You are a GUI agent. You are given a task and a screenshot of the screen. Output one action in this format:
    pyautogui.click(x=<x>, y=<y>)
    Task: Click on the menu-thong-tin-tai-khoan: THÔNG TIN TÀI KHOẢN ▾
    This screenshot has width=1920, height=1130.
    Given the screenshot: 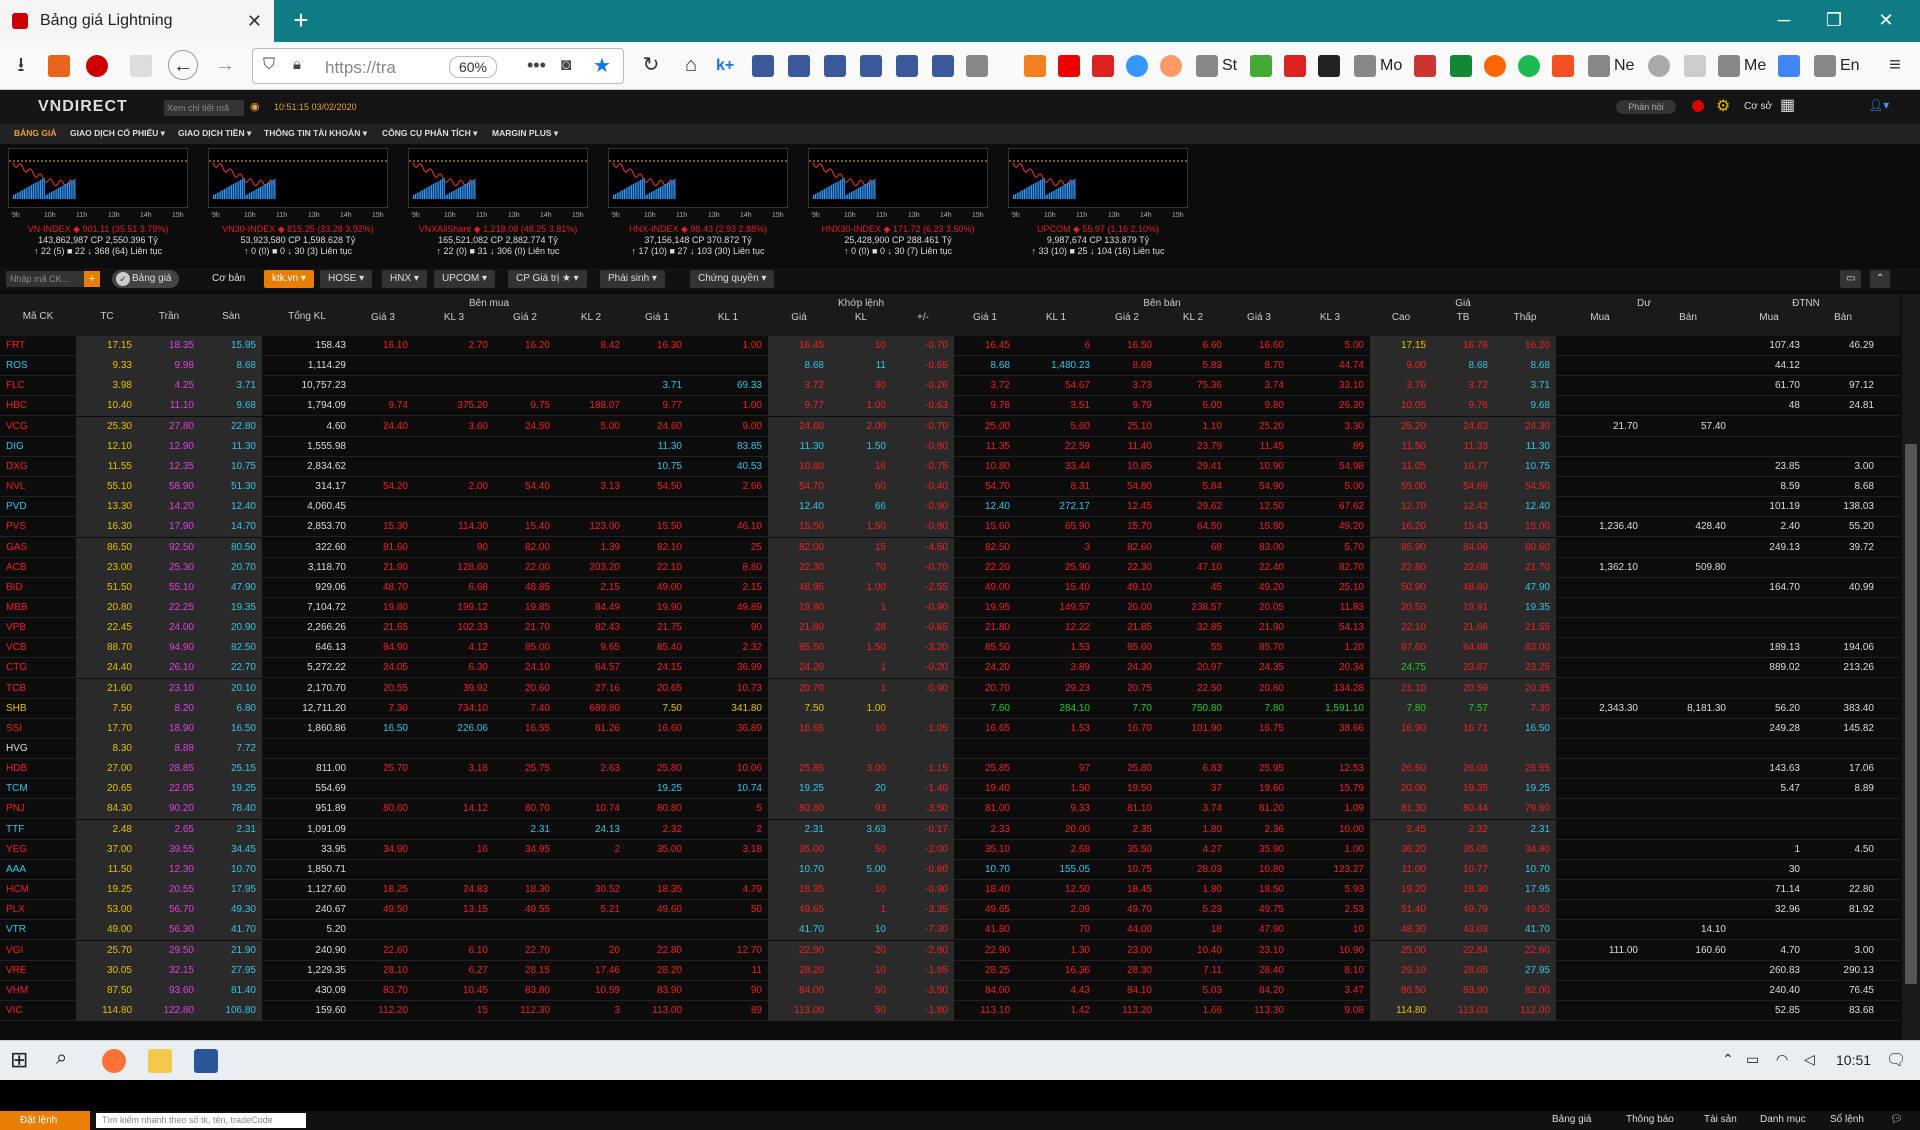 What is the action you would take?
    pyautogui.click(x=315, y=133)
    